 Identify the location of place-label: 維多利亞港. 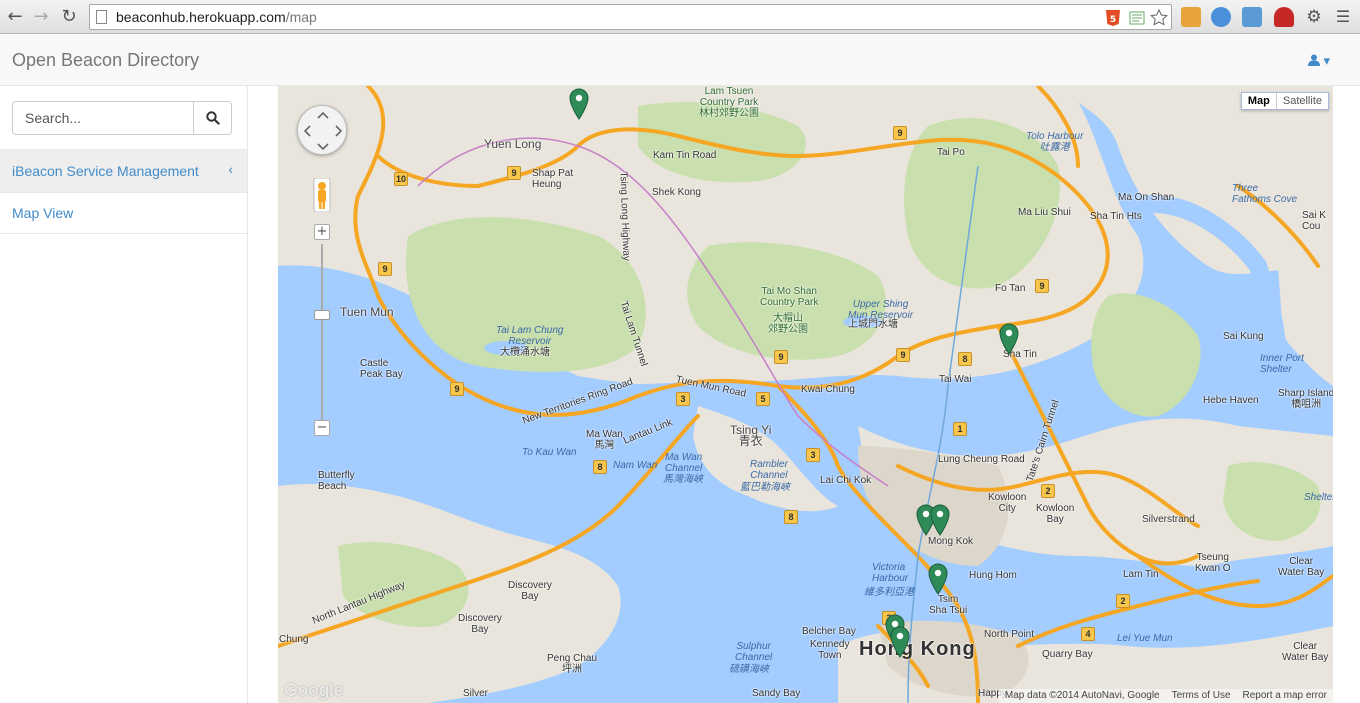
(889, 592).